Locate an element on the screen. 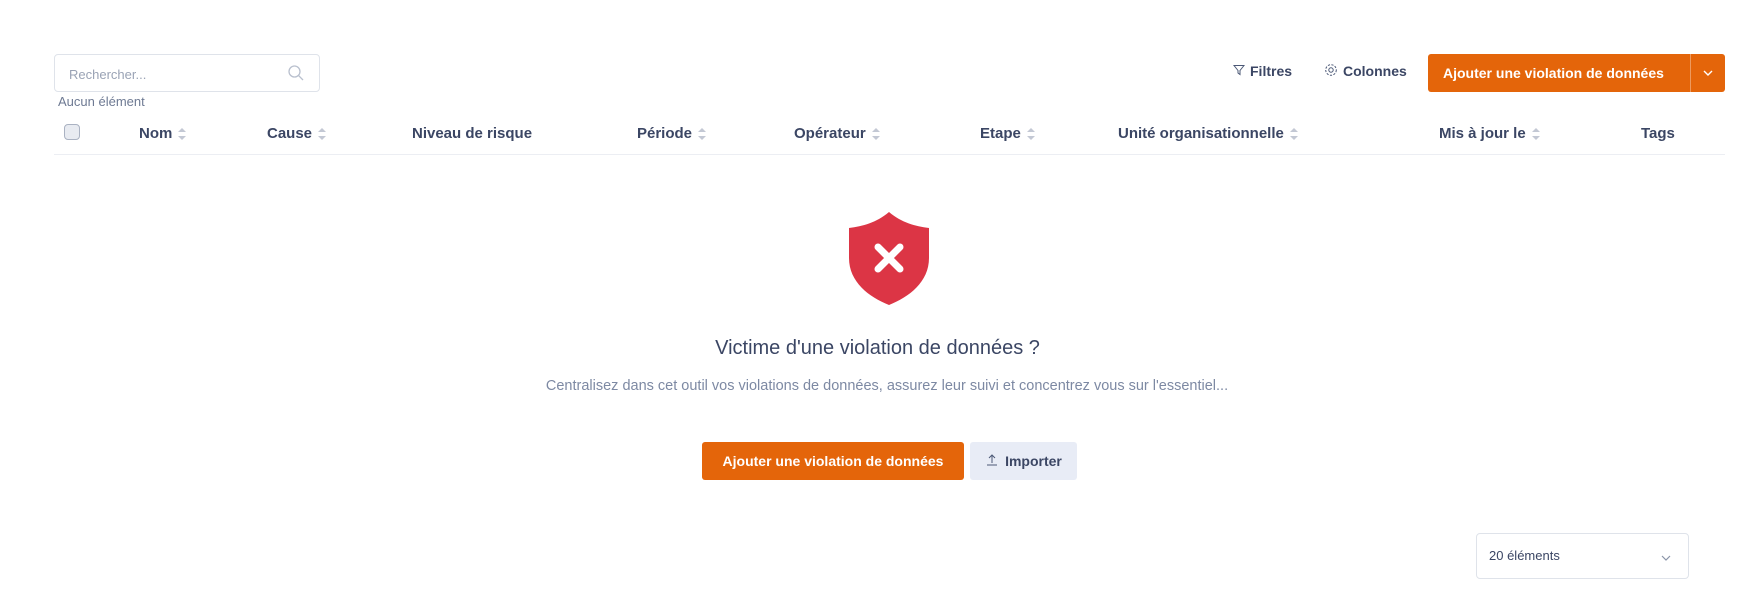 The height and width of the screenshot is (595, 1755). columns-button: Colonnes is located at coordinates (1365, 71).